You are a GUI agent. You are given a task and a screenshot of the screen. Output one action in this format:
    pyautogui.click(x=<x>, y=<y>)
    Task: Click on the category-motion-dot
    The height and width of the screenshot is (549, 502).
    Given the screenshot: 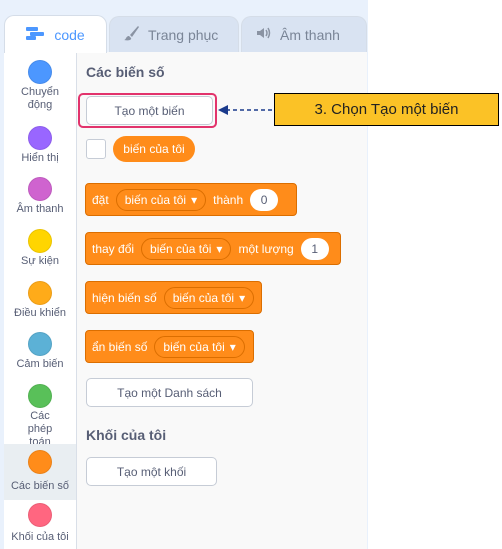 What is the action you would take?
    pyautogui.click(x=40, y=72)
    